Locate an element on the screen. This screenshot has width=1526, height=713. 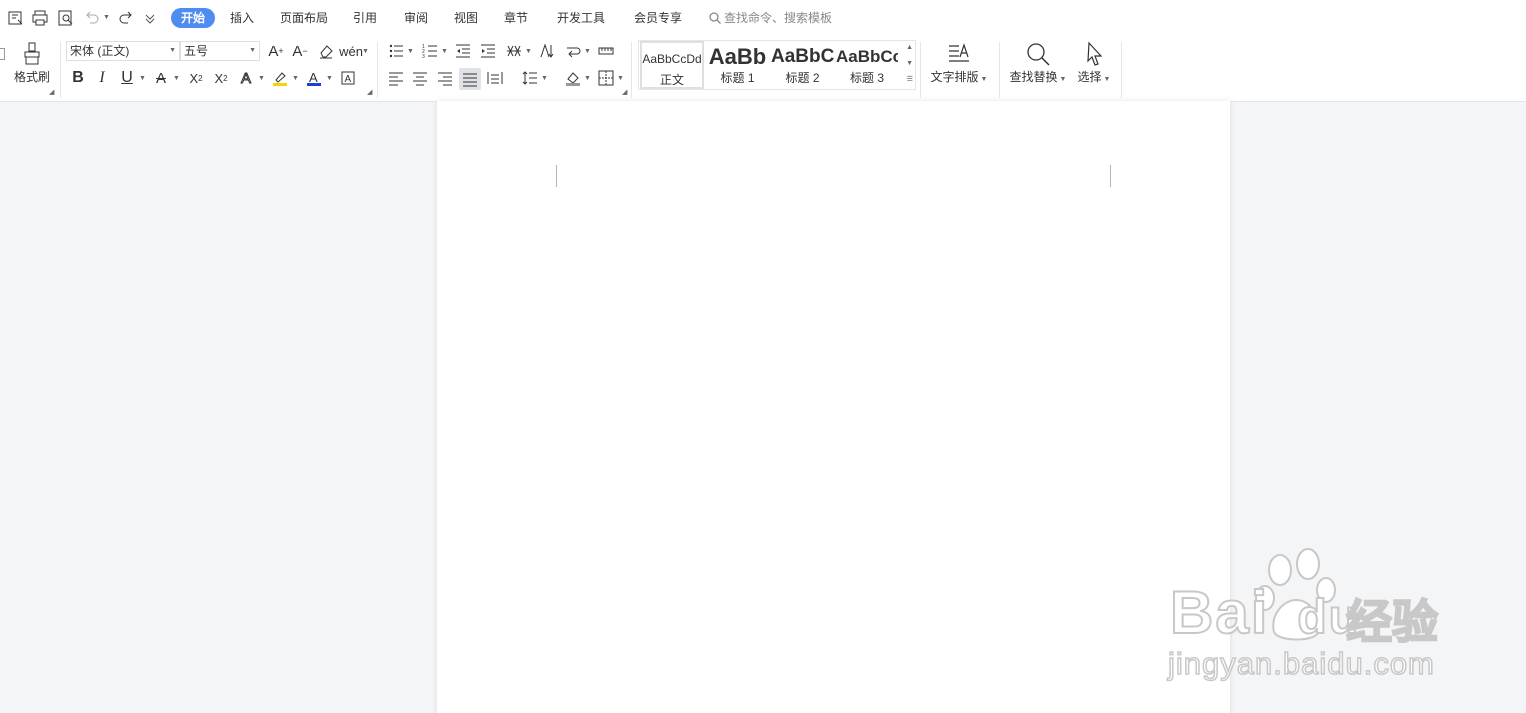
command-search: 查找命令、搜索模板 is located at coordinates (770, 18).